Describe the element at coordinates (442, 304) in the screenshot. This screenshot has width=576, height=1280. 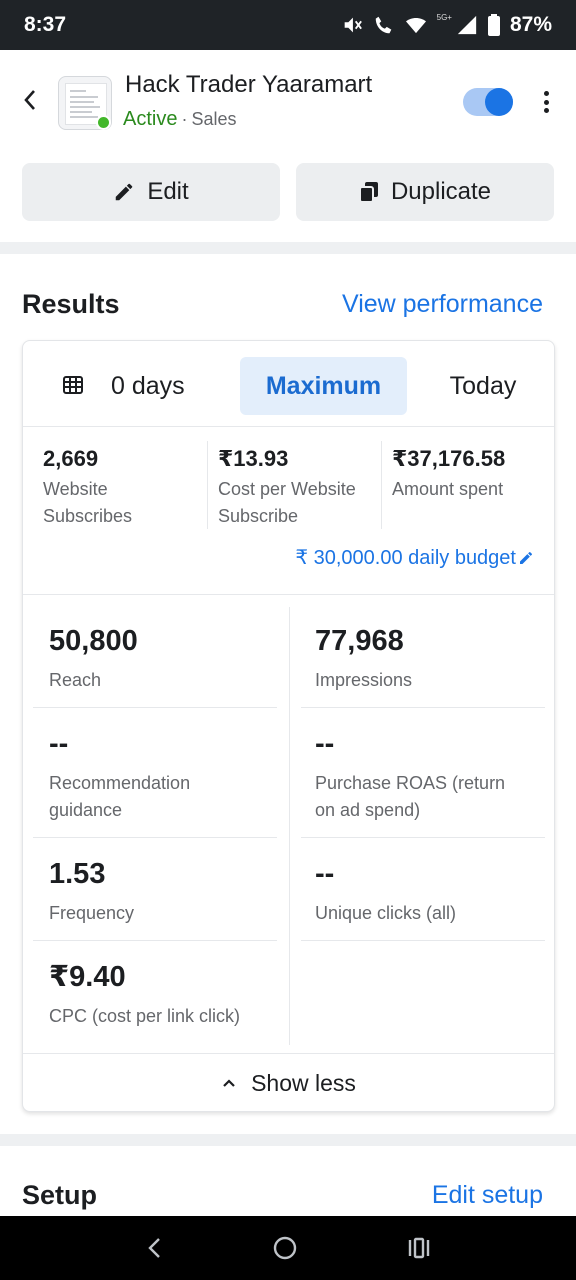
I see `view-performance-link: View performance` at that location.